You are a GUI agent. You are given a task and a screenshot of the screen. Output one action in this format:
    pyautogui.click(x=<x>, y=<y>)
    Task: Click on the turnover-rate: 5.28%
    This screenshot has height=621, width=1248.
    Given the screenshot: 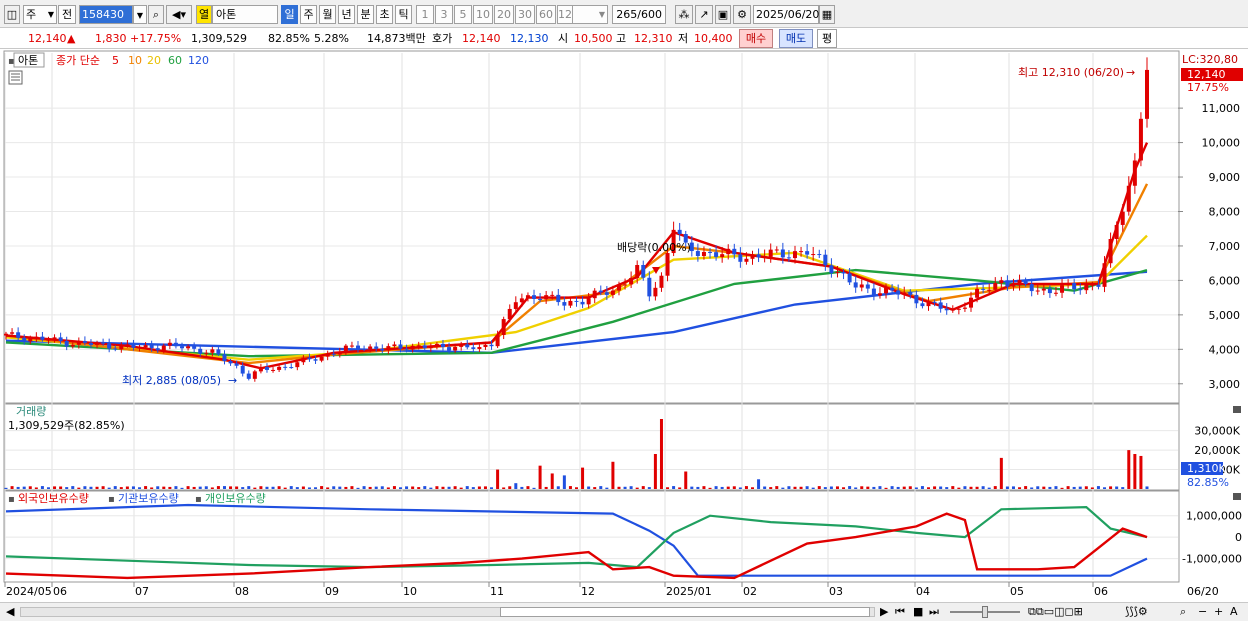 What is the action you would take?
    pyautogui.click(x=331, y=38)
    